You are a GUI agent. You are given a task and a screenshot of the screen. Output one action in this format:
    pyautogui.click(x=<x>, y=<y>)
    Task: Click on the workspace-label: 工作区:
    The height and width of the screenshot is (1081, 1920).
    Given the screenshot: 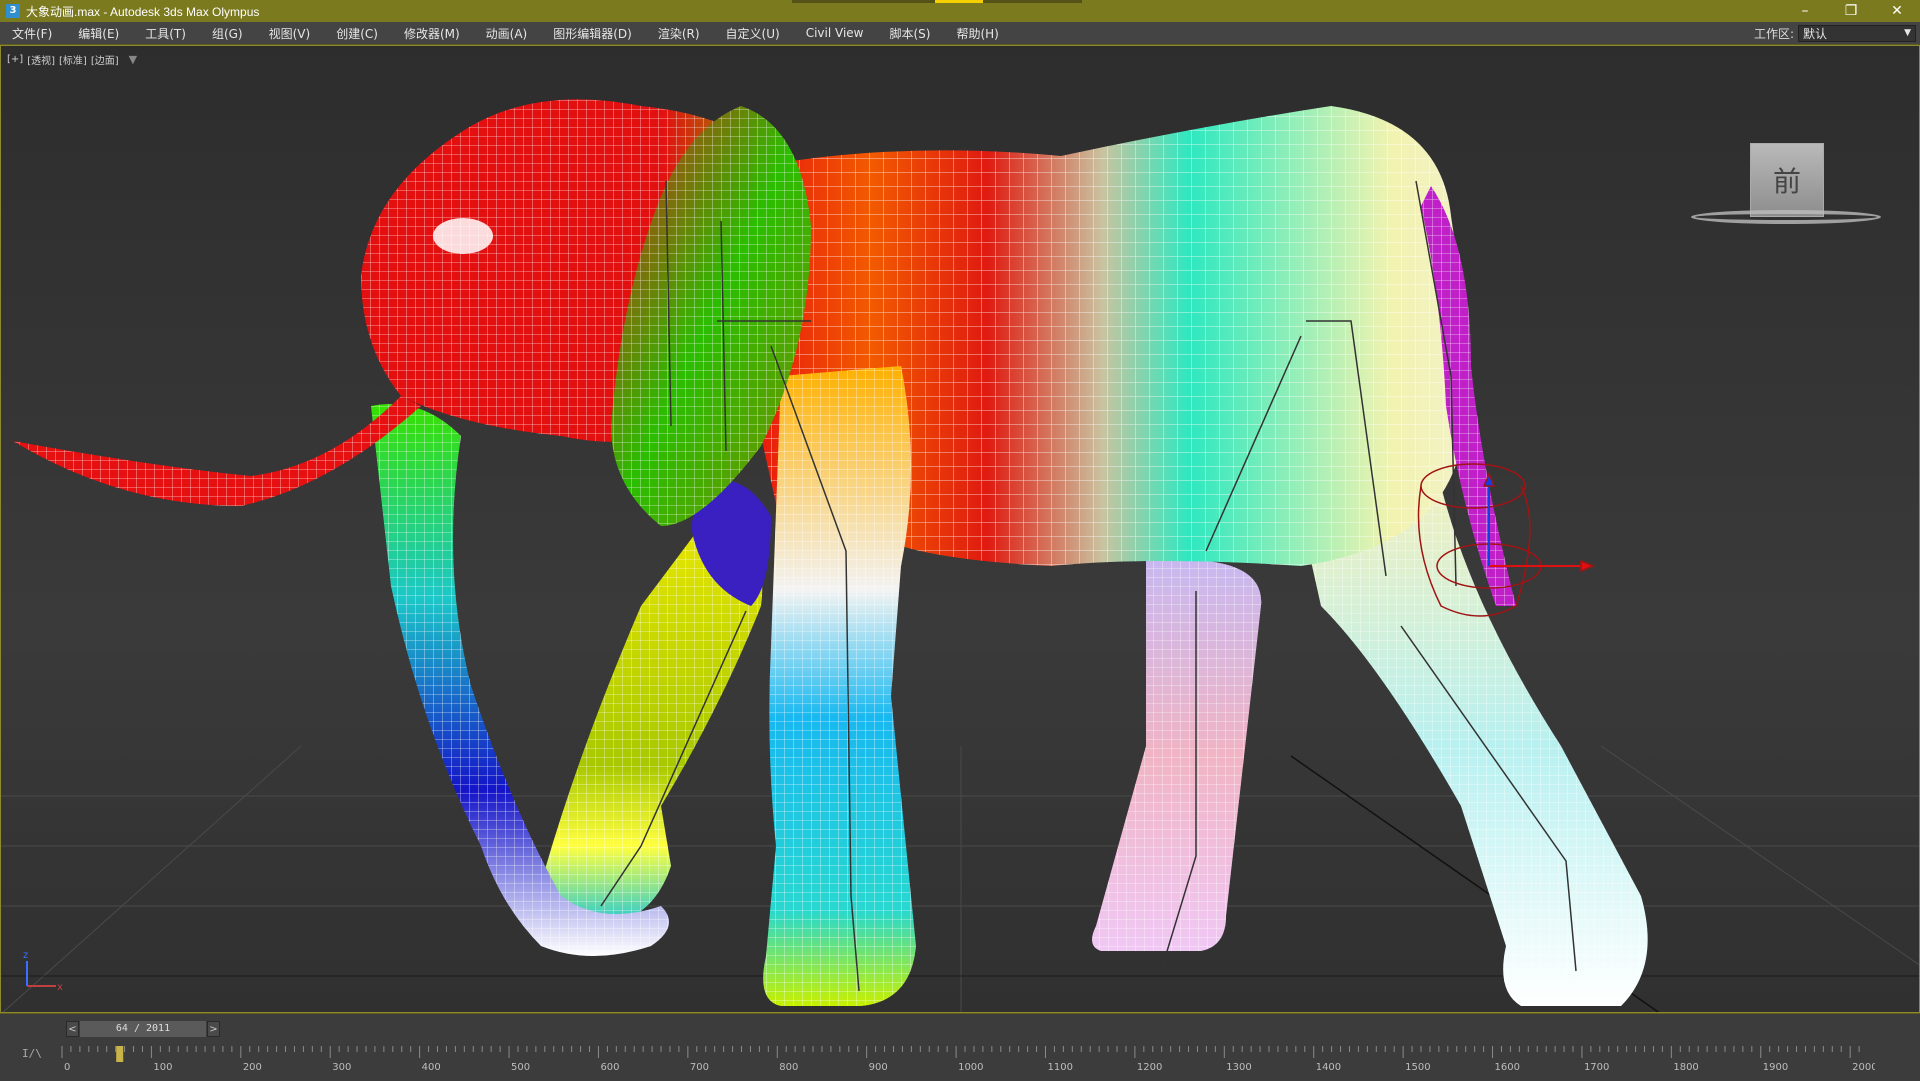 What is the action you would take?
    pyautogui.click(x=1773, y=33)
    